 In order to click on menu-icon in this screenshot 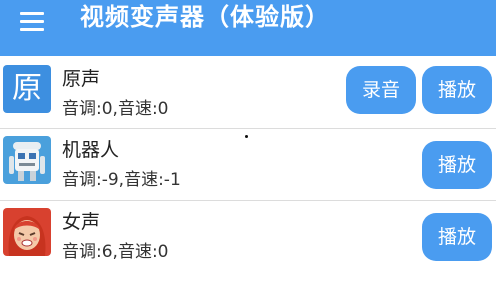, I will do `click(28, 22)`.